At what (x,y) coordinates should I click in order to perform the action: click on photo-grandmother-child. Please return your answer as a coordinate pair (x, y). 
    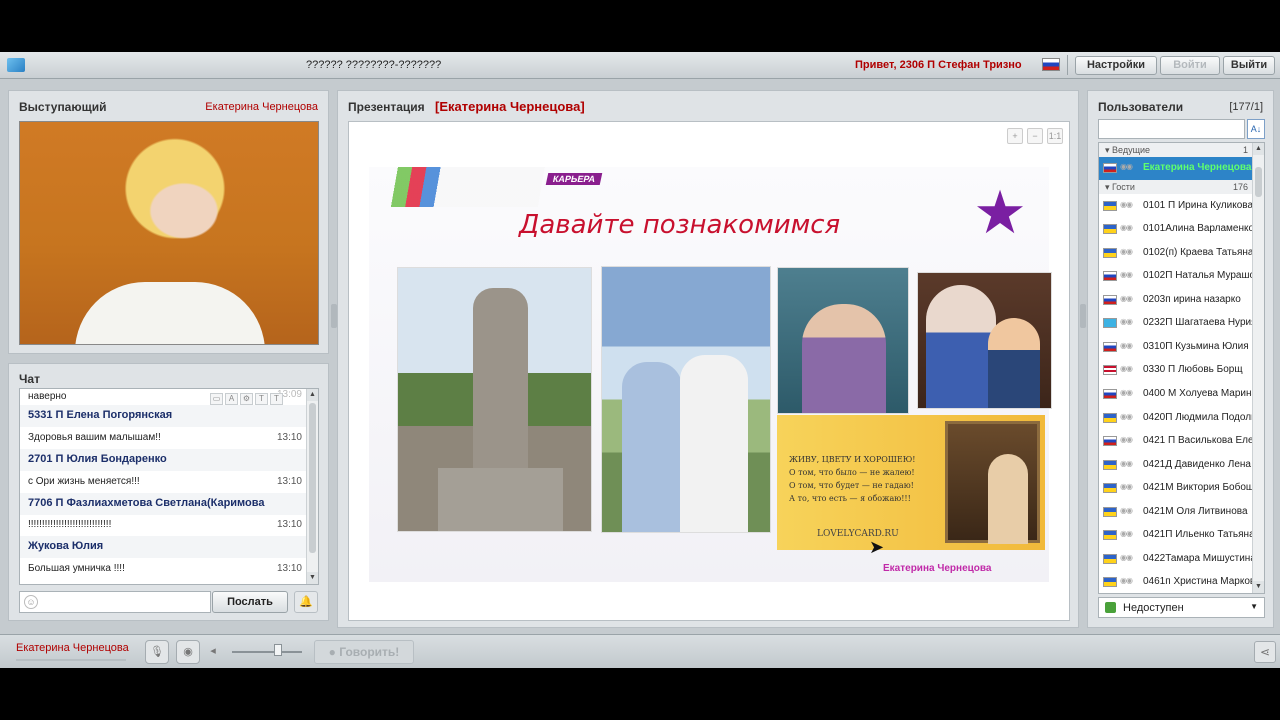
    Looking at the image, I should click on (984, 340).